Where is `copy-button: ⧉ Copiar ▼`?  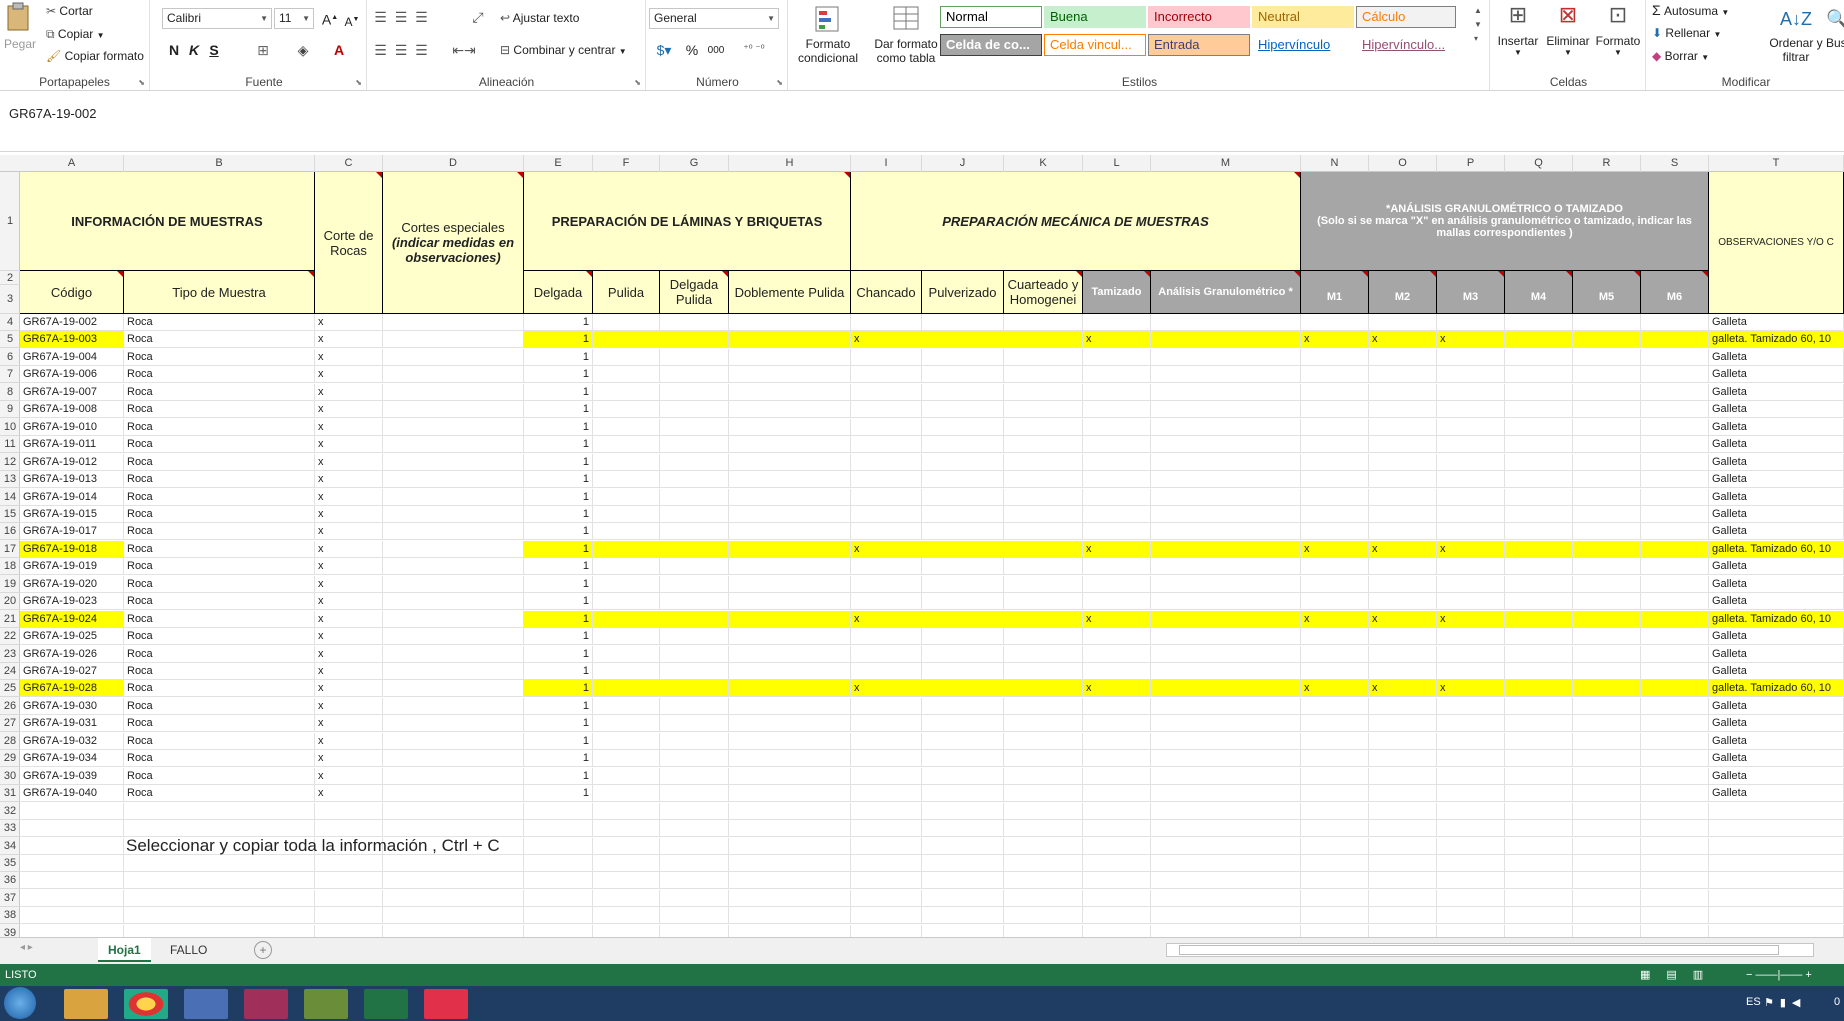
copy-button: ⧉ Copiar ▼ is located at coordinates (75, 35).